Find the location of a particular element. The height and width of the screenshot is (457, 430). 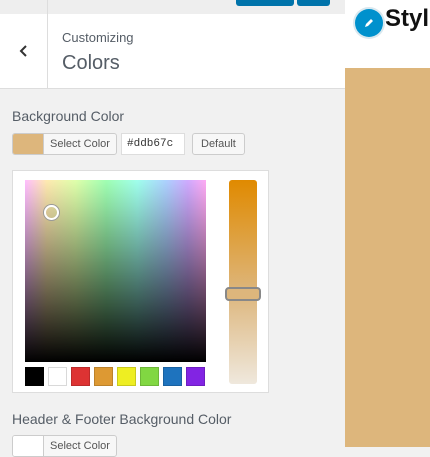

customizer-toolbar is located at coordinates (172, 7).